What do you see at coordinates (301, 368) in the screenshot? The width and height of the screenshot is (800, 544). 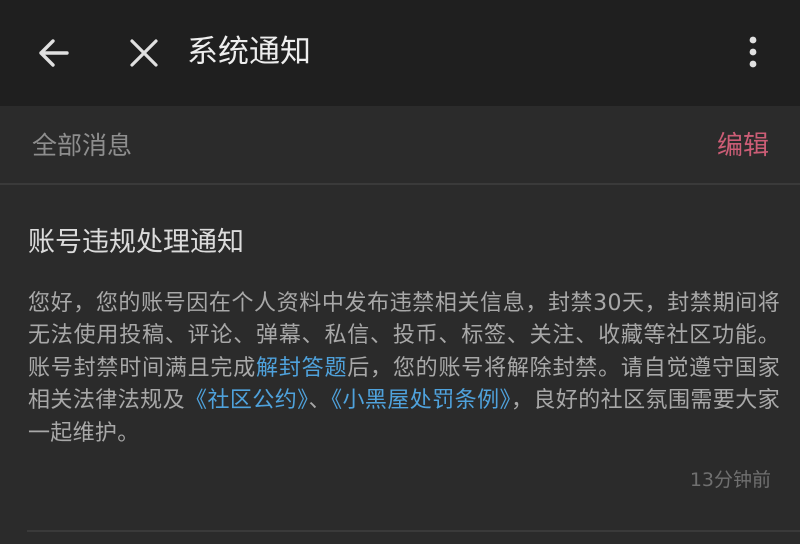 I see `unban-quiz-link: 解封答题` at bounding box center [301, 368].